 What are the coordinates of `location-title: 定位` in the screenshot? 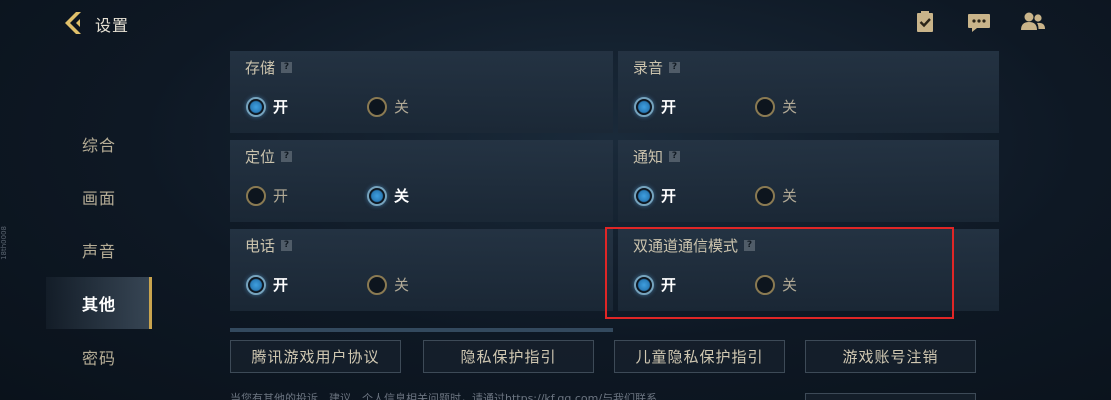 It's located at (260, 157).